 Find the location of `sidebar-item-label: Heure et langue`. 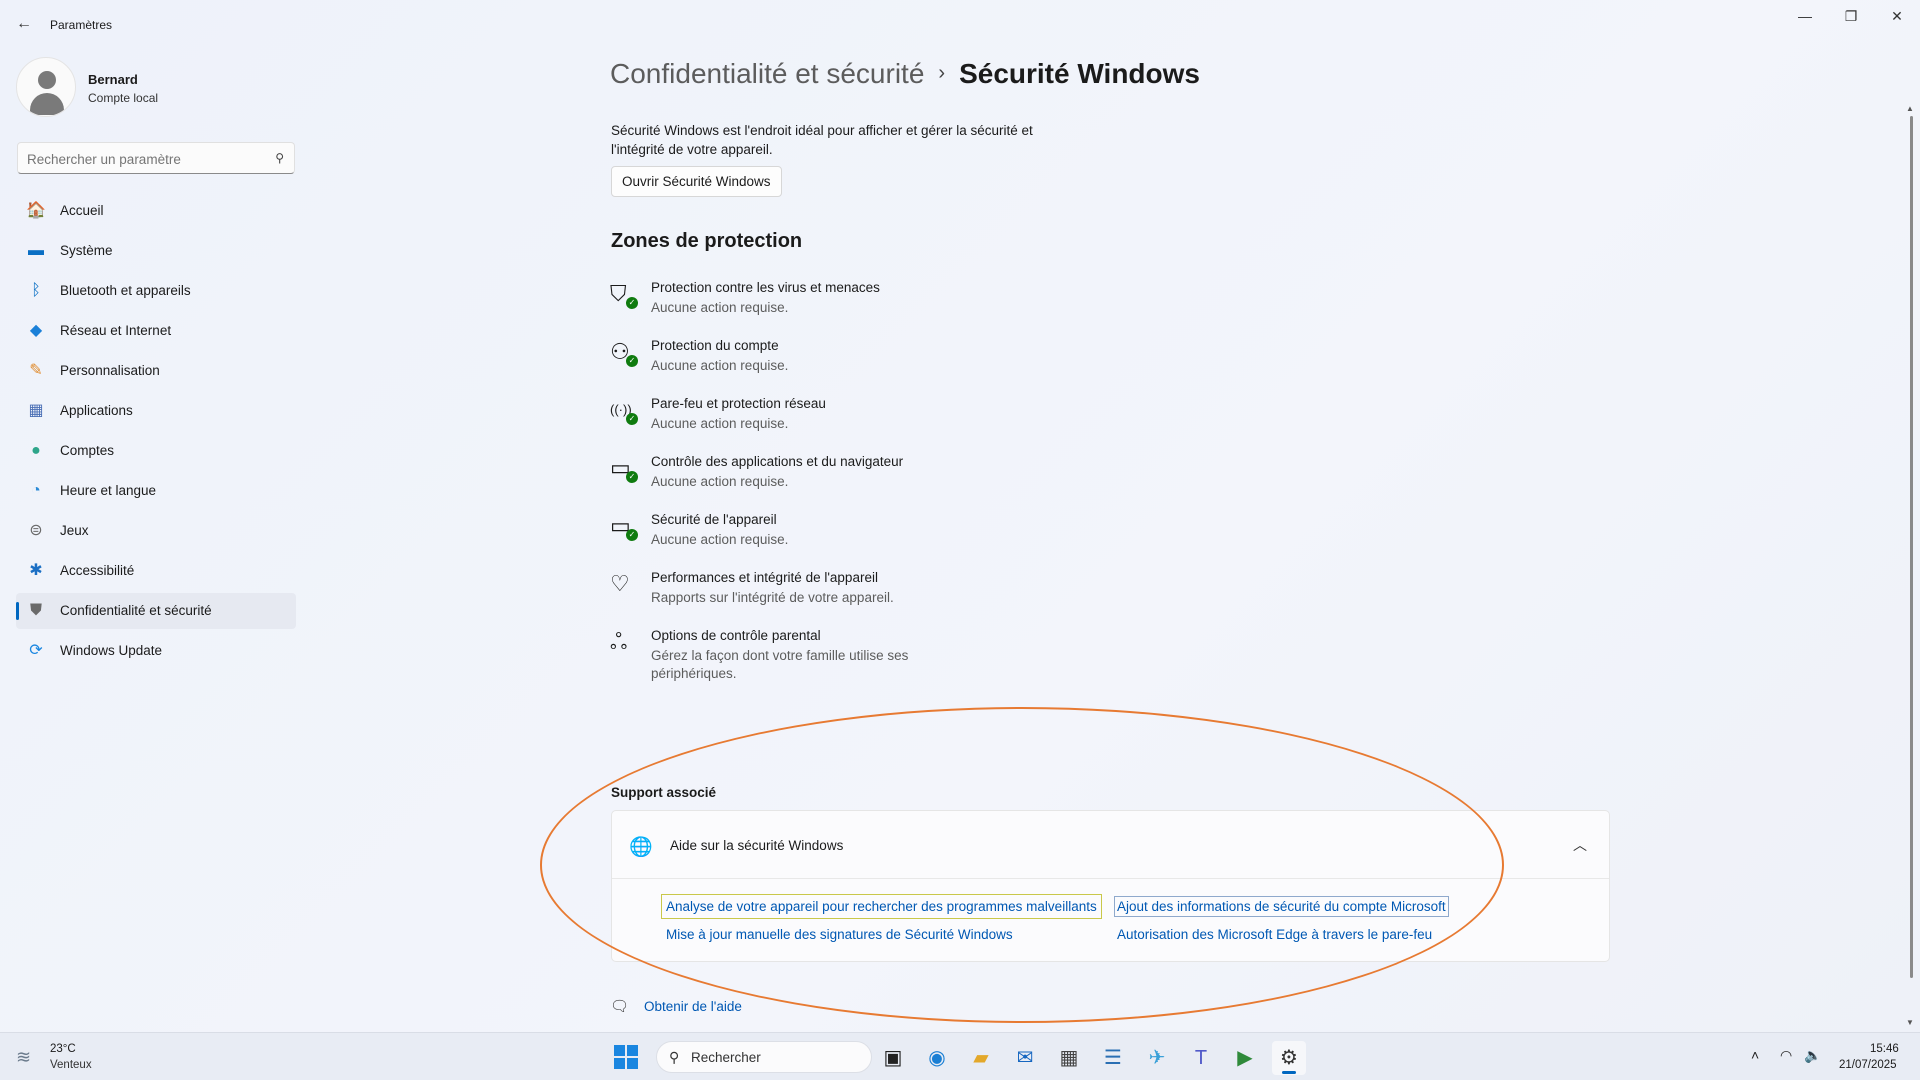

sidebar-item-label: Heure et langue is located at coordinates (108, 490).